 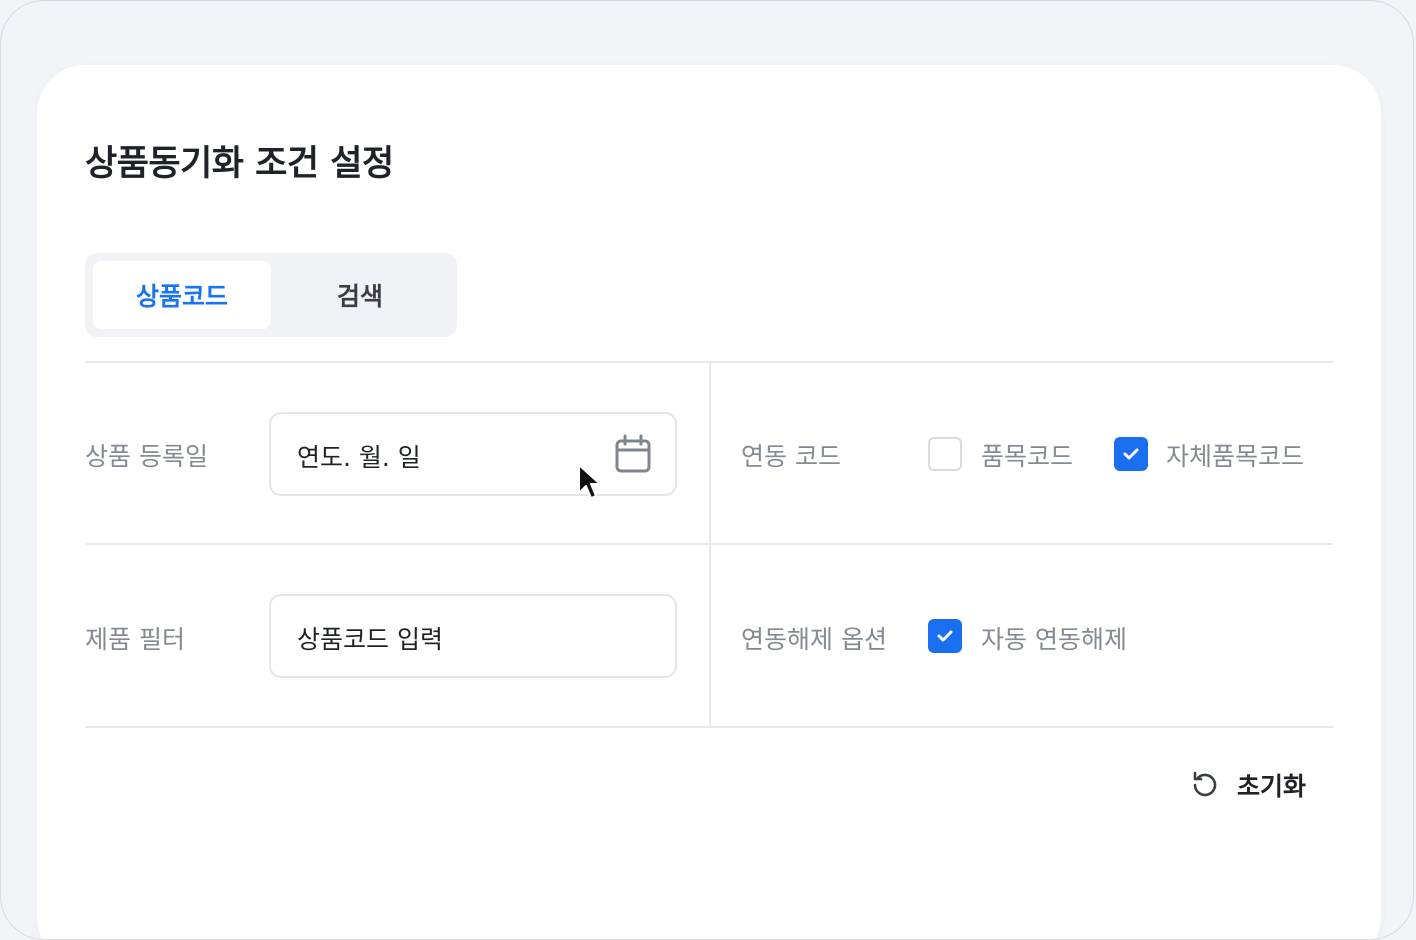 What do you see at coordinates (1235, 455) in the screenshot?
I see `own-item-code-label: 자체품목코드` at bounding box center [1235, 455].